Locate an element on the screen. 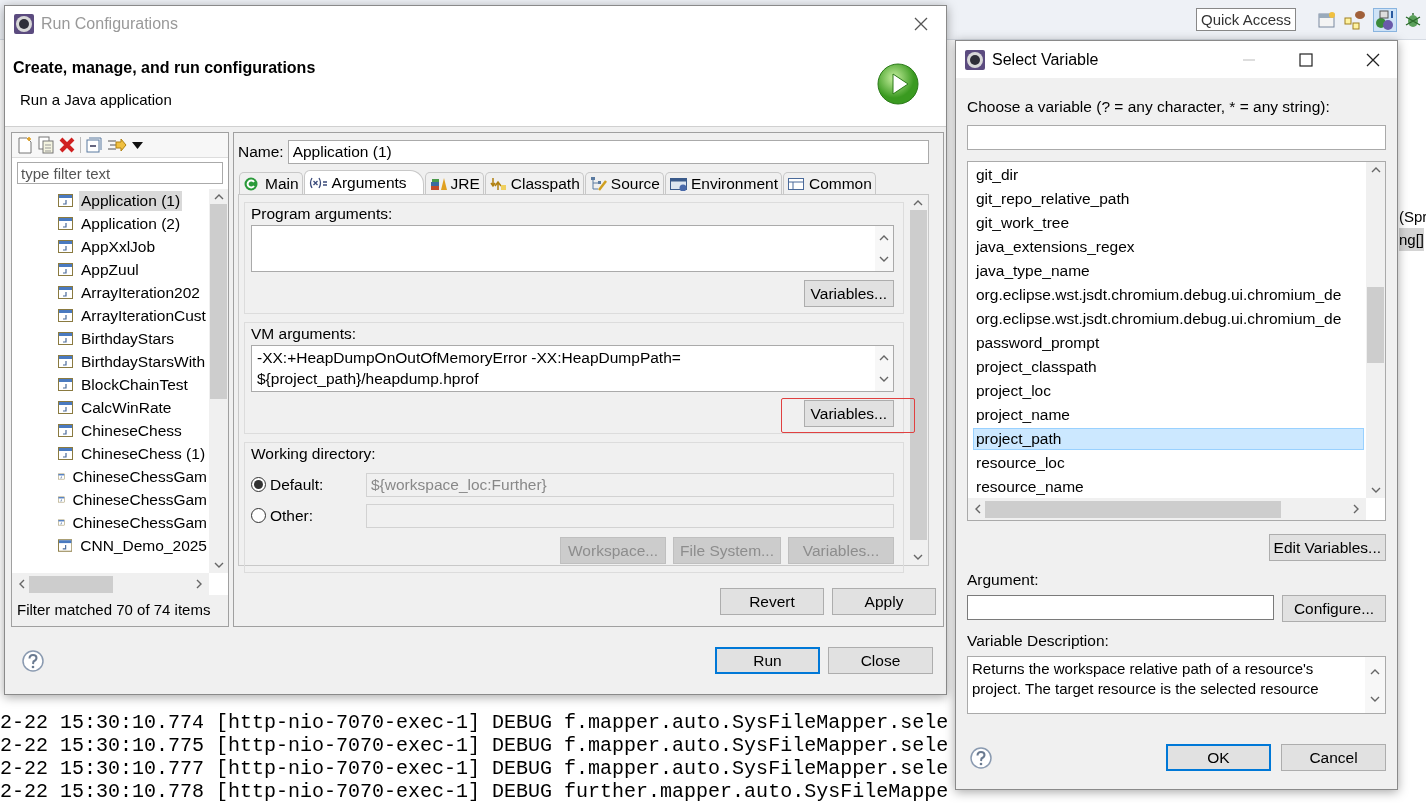 This screenshot has width=1426, height=803. delete-icon is located at coordinates (67, 145).